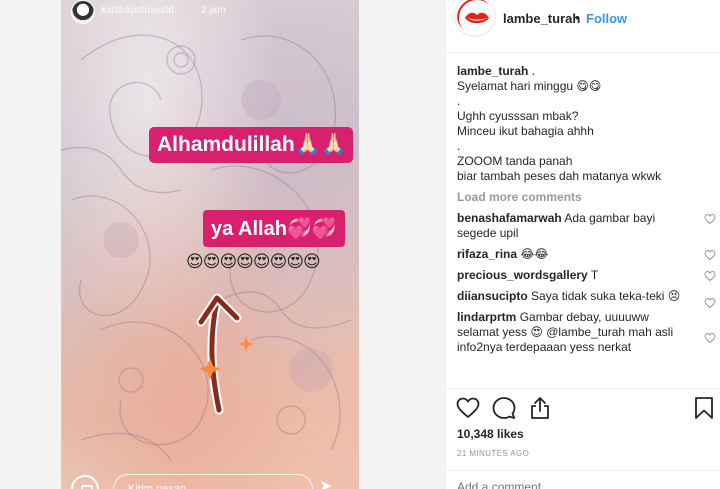 Image resolution: width=720 pixels, height=489 pixels. Describe the element at coordinates (213, 481) in the screenshot. I see `story-reply-input: Kirim pesan` at that location.